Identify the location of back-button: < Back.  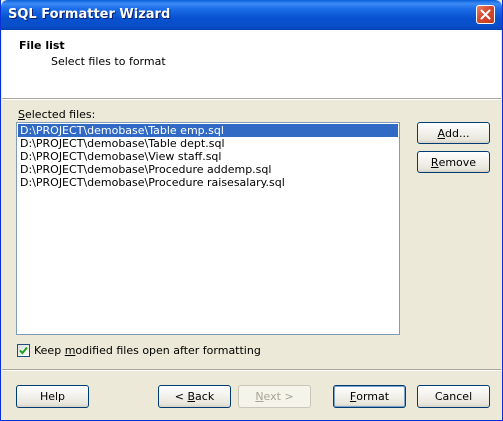
(194, 396).